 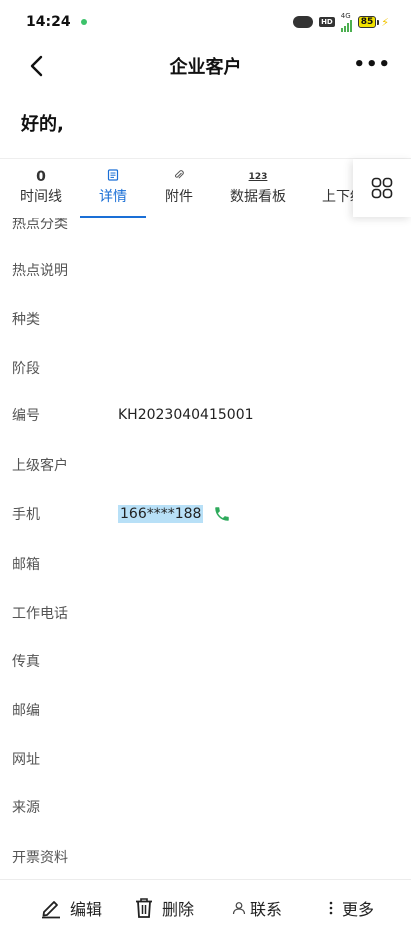 What do you see at coordinates (327, 22) in the screenshot?
I see `hd-icon: HD` at bounding box center [327, 22].